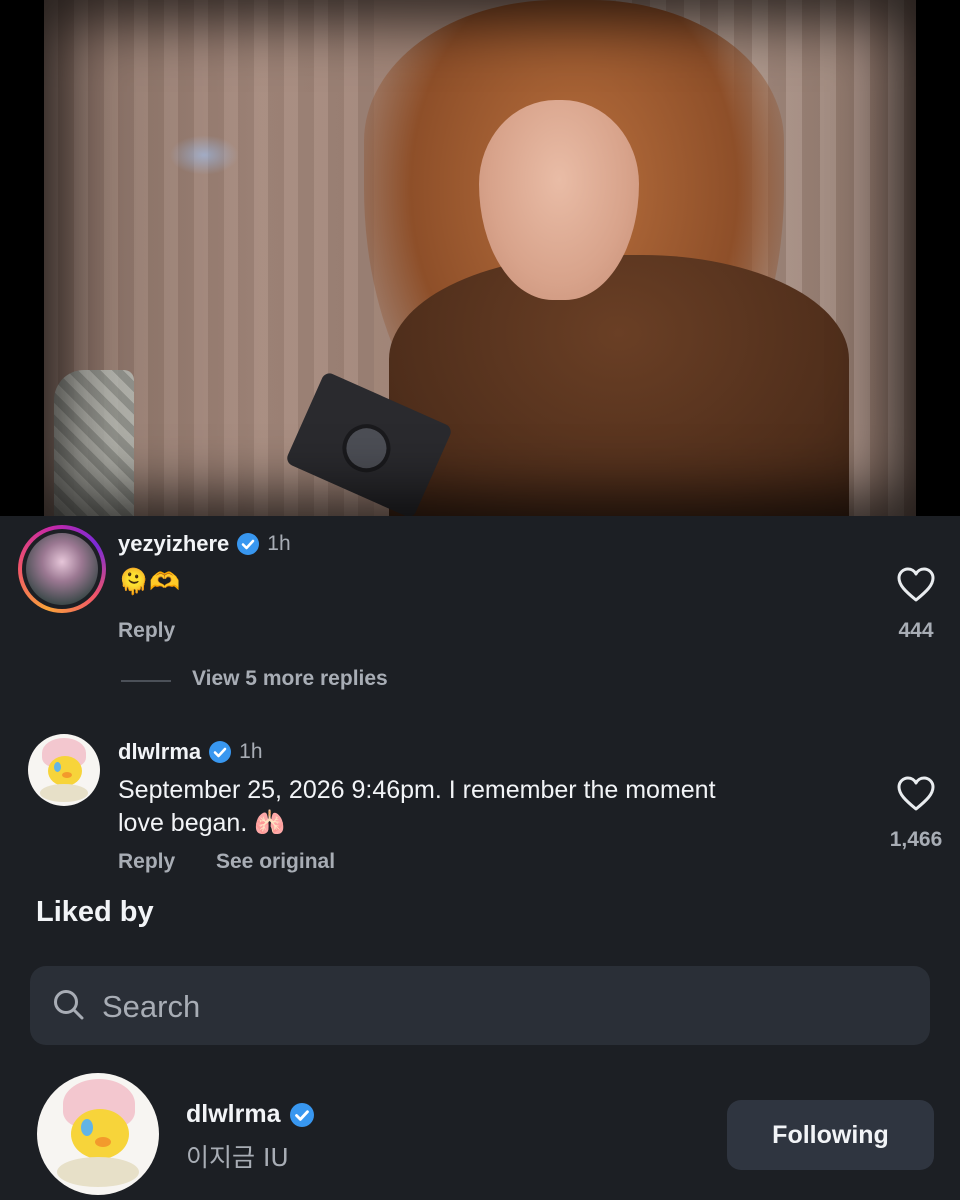  I want to click on liker-avatar, so click(98, 1134).